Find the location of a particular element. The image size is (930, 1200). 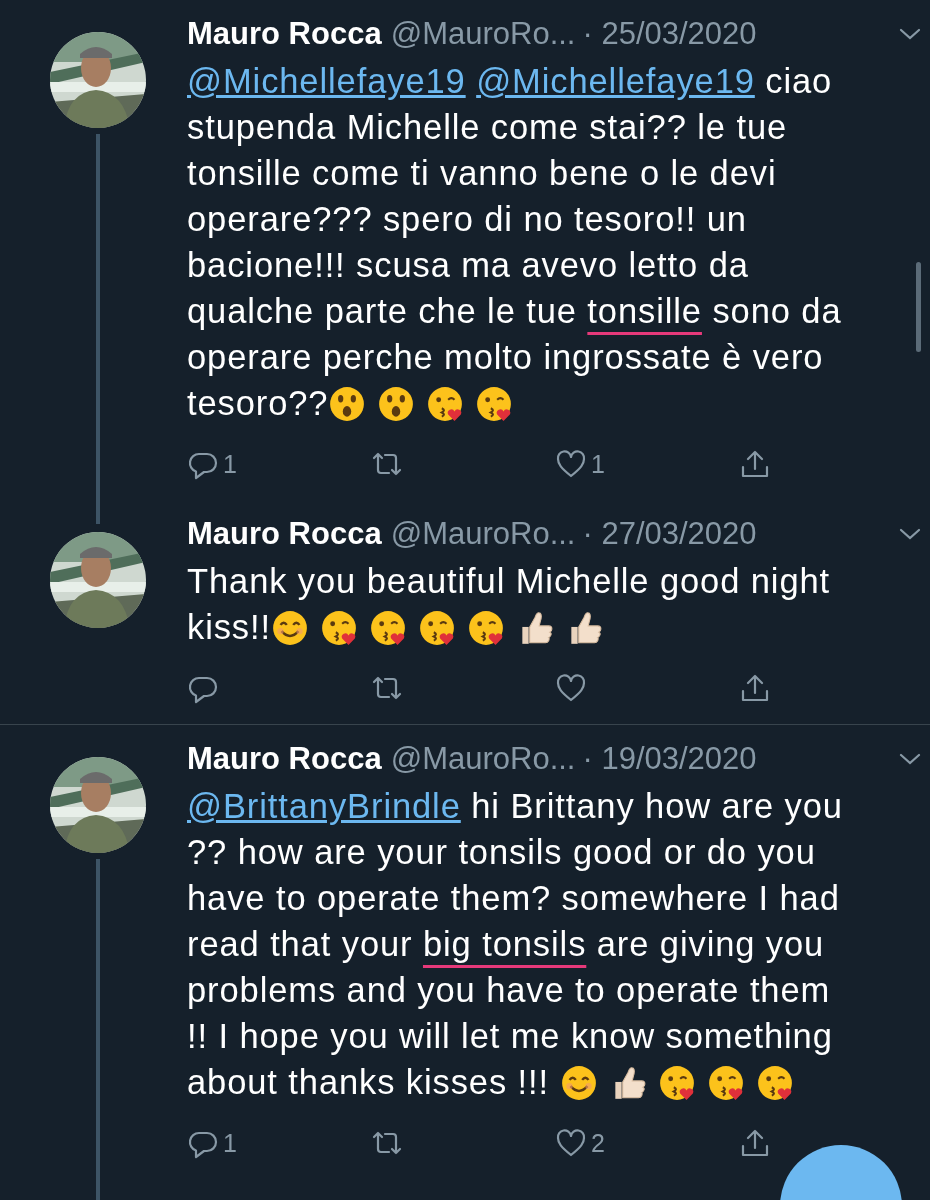

tweet-date: · 19/03/2020 is located at coordinates (669, 759).